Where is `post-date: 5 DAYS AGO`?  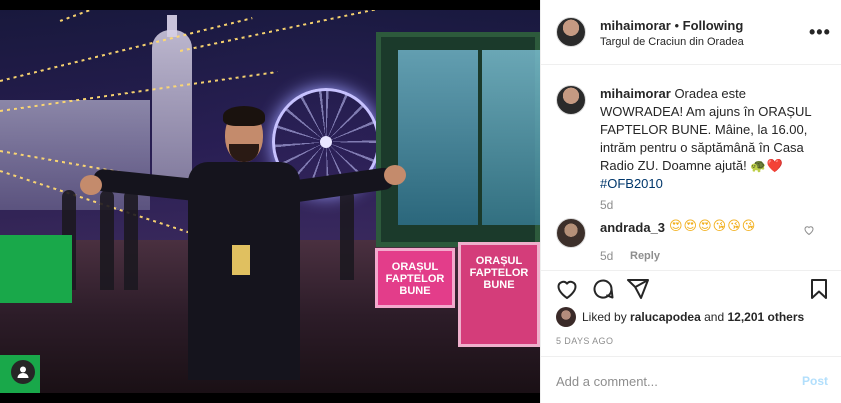 post-date: 5 DAYS AGO is located at coordinates (584, 341).